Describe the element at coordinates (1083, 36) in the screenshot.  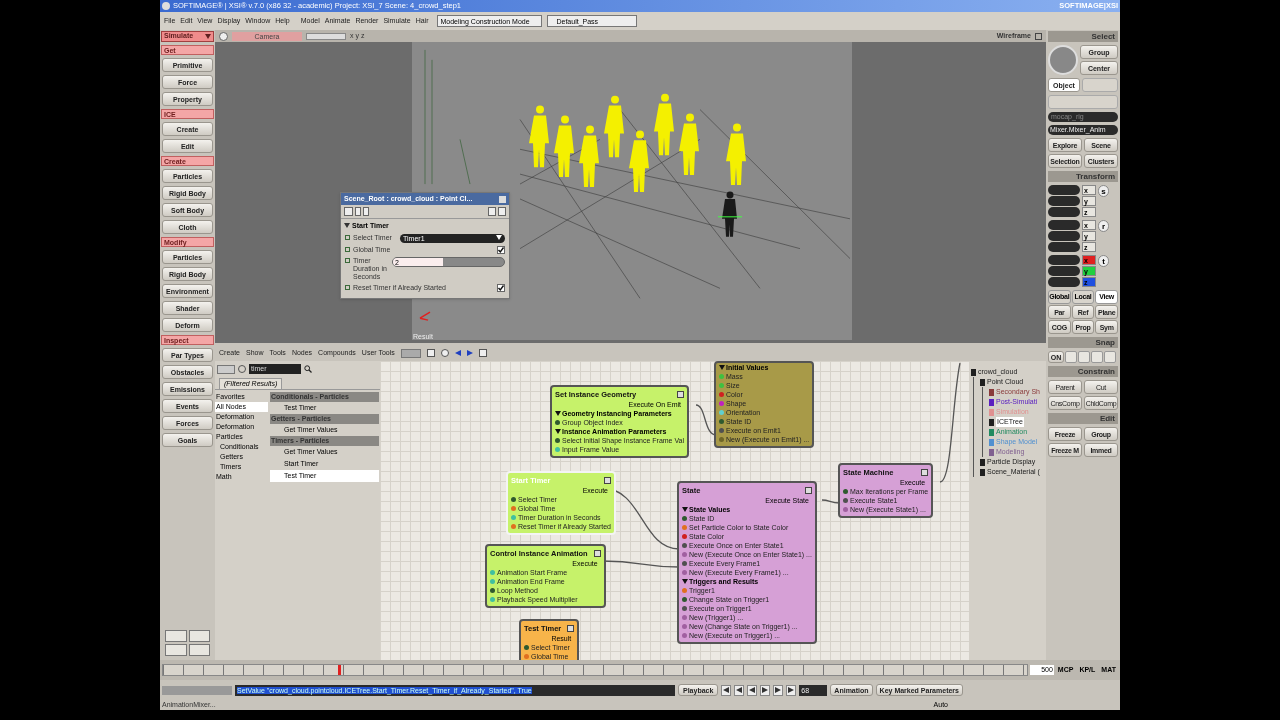
I see `panel-header: Select` at that location.